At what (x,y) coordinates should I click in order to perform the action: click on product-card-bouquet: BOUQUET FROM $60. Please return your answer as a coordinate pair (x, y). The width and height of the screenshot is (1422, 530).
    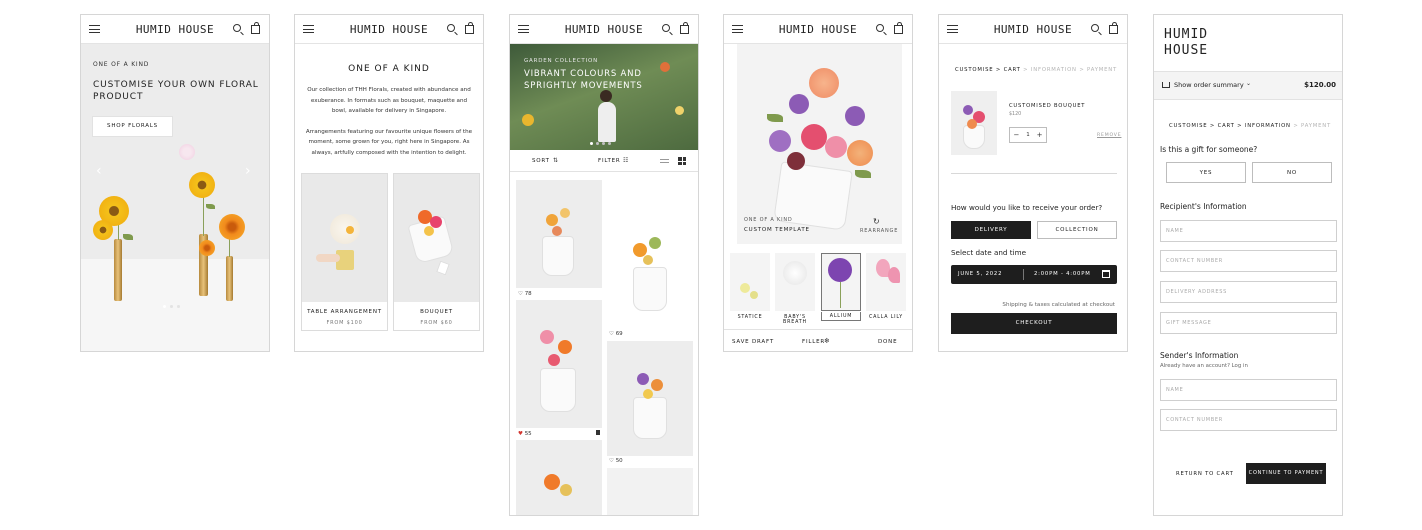
    Looking at the image, I should click on (436, 252).